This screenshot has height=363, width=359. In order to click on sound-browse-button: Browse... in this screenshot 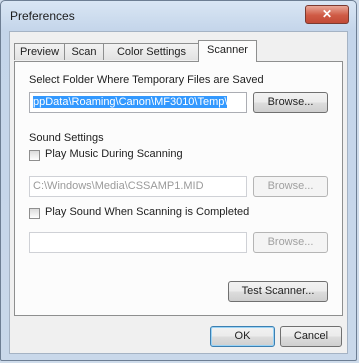, I will do `click(290, 242)`.